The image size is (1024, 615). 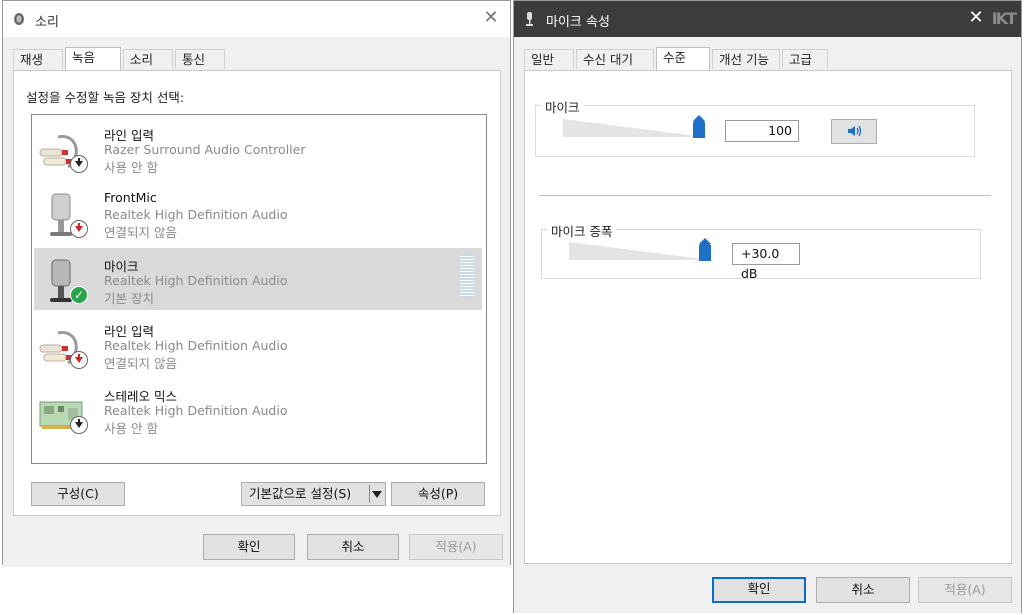 What do you see at coordinates (767, 19) in the screenshot?
I see `mic-properties-titlebar: 마이크 속성 ✕ IKT` at bounding box center [767, 19].